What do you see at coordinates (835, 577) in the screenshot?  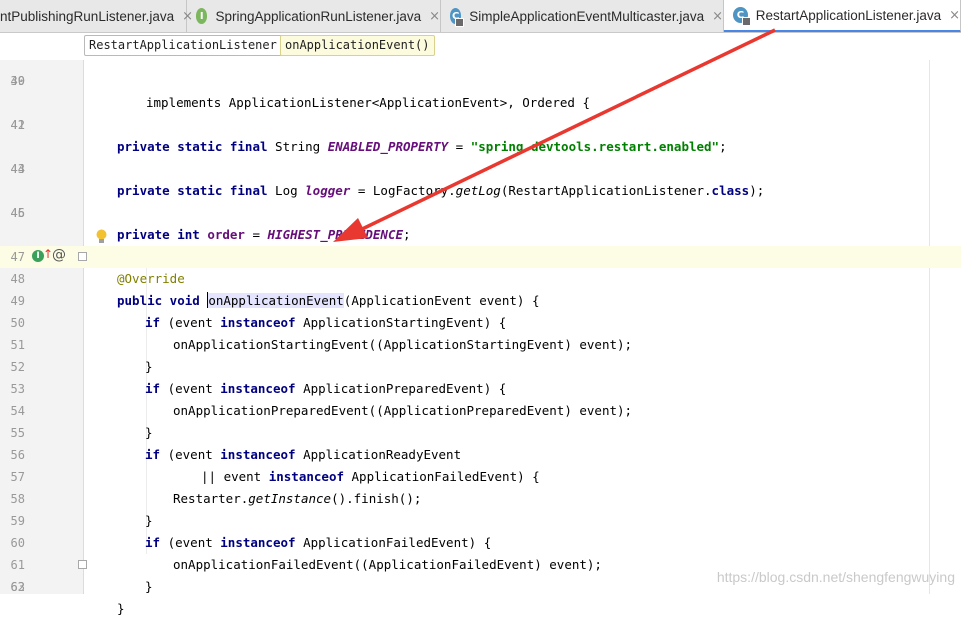 I see `watermark: https://blog.csdn.net/shengfengwuying` at bounding box center [835, 577].